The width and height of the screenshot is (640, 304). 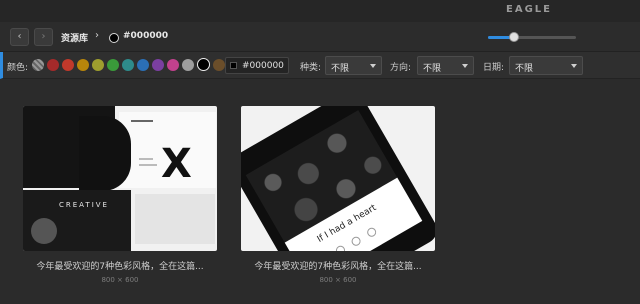 What do you see at coordinates (340, 69) in the screenshot?
I see `type-dropdown-value: 不限` at bounding box center [340, 69].